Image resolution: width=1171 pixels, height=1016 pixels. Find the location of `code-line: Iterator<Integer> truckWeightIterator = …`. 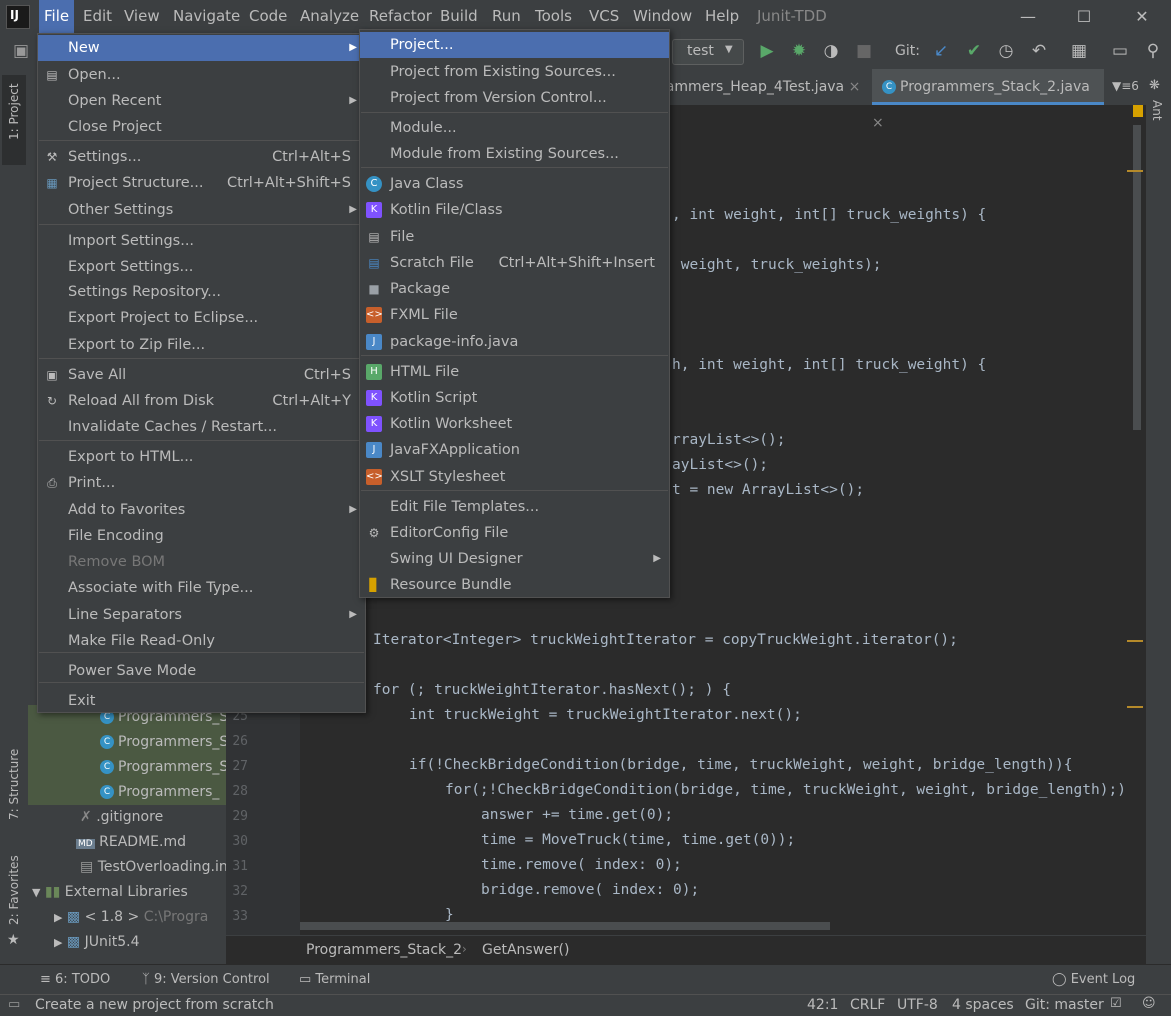

code-line: Iterator<Integer> truckWeightIterator = … is located at coordinates (665, 640).